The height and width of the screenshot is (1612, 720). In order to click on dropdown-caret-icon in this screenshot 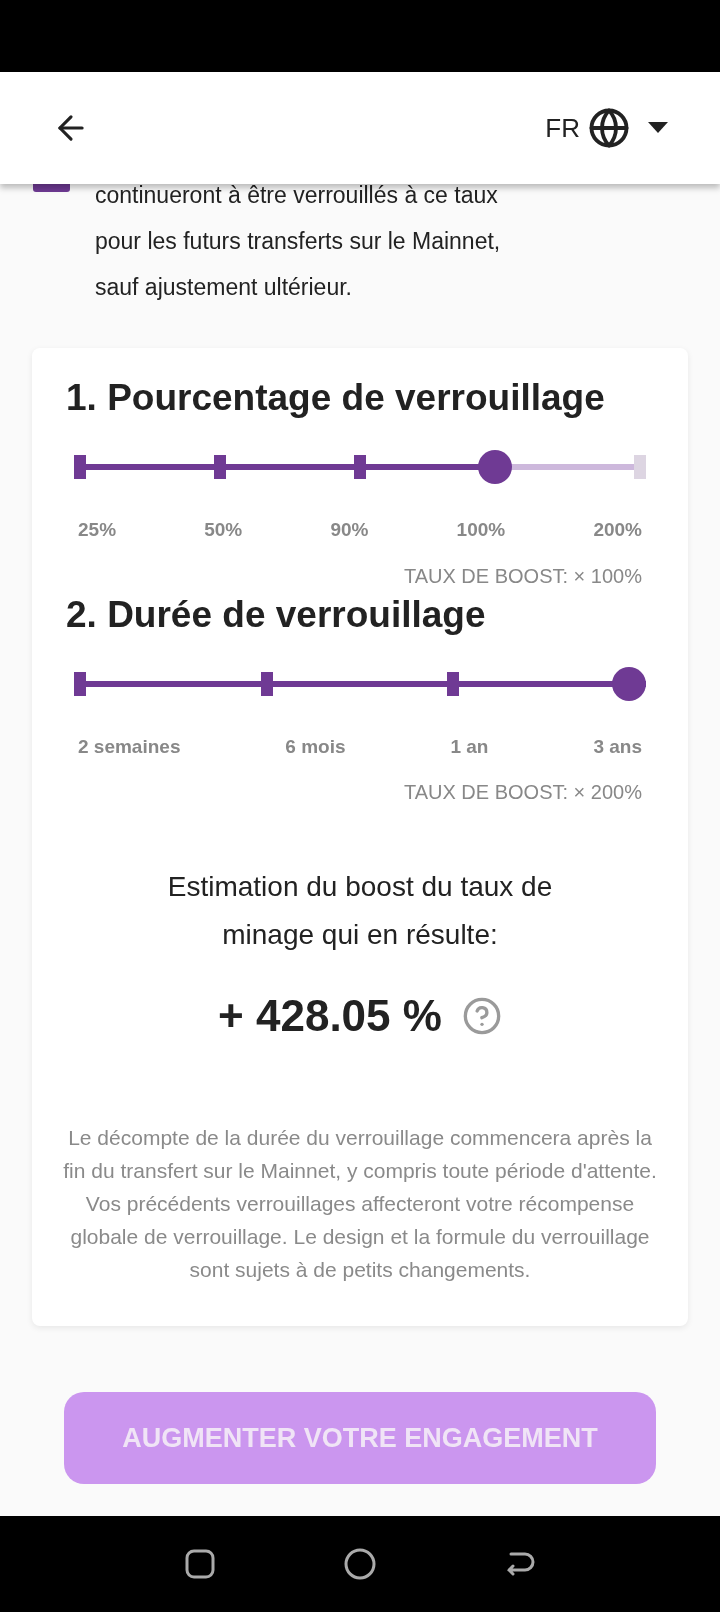, I will do `click(658, 128)`.